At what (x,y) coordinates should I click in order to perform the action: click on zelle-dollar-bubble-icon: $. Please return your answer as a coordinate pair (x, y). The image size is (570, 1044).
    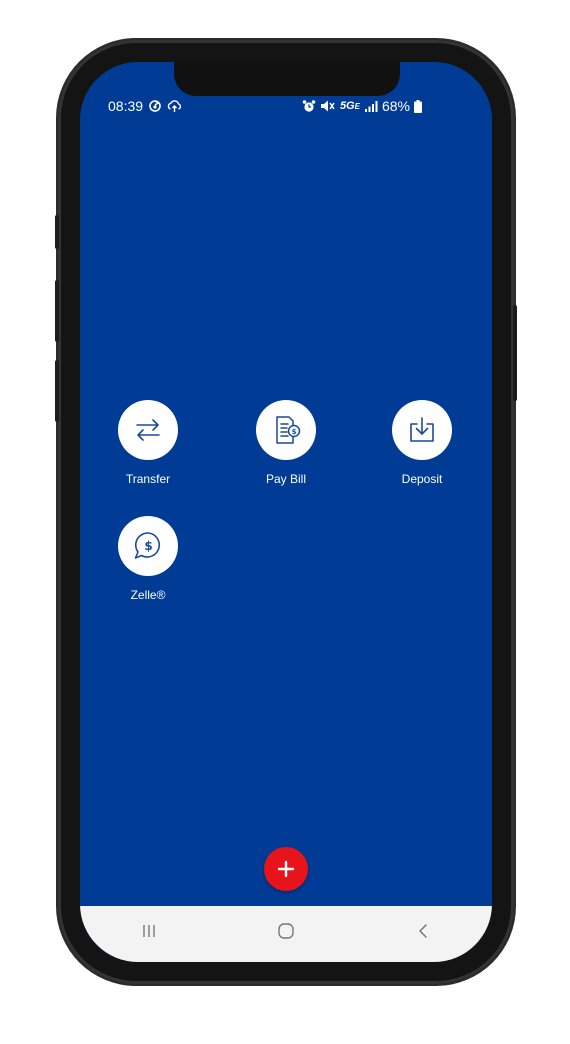
    Looking at the image, I should click on (148, 546).